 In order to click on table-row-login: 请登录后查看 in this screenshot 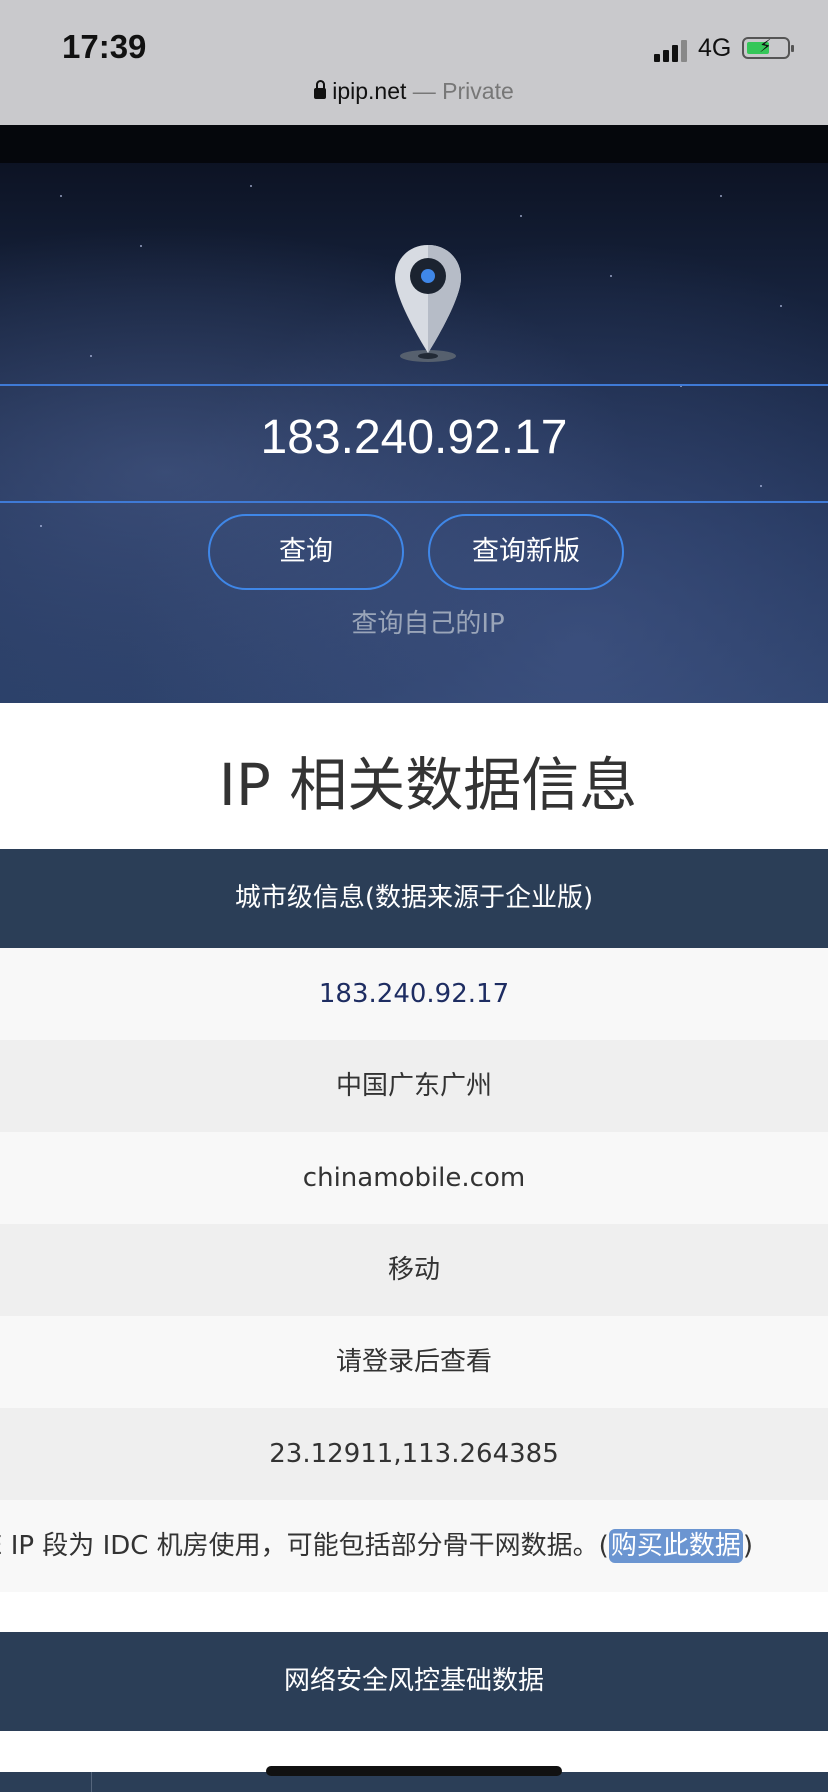, I will do `click(414, 1362)`.